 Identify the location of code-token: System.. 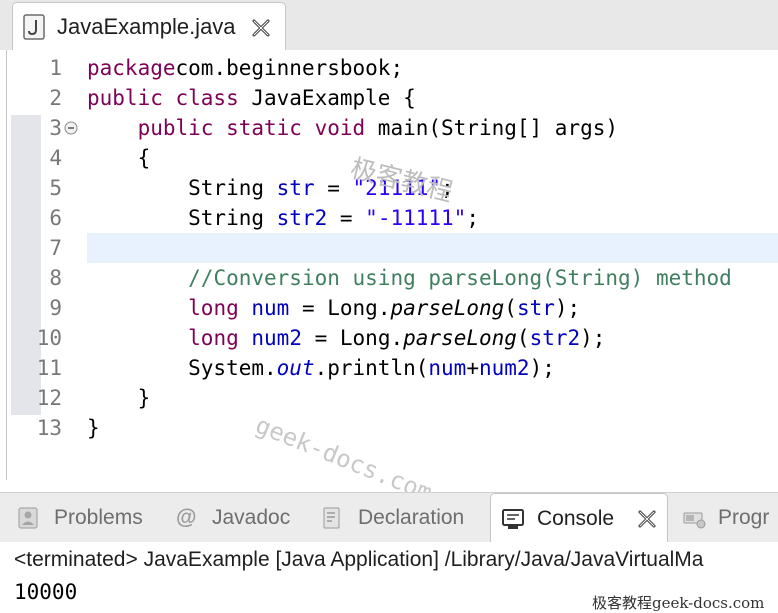
(182, 368).